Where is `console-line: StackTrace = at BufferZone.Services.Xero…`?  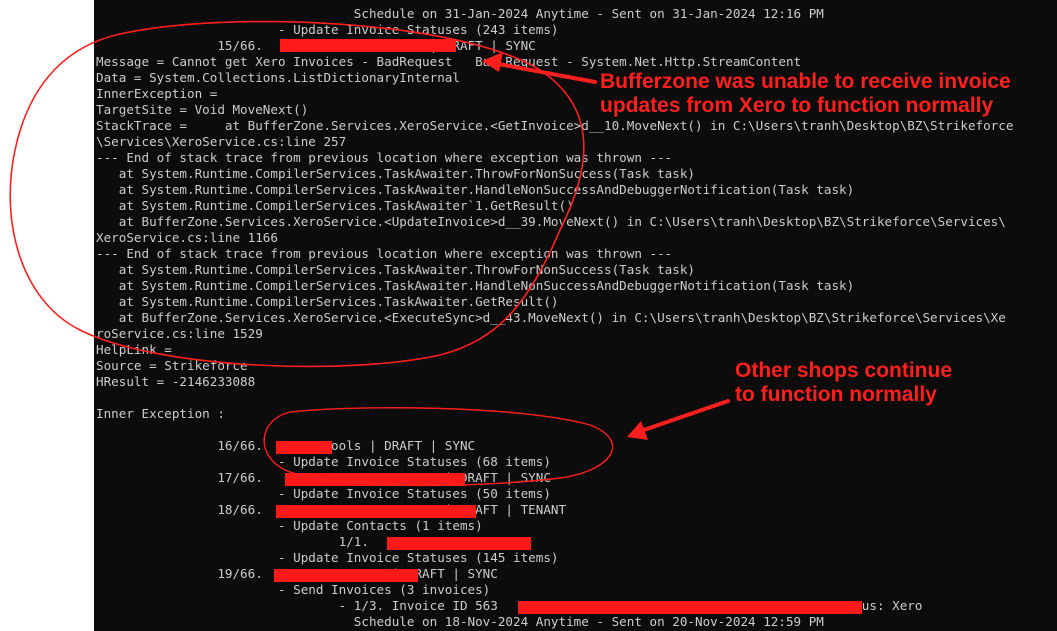 console-line: StackTrace = at BufferZone.Services.Xero… is located at coordinates (555, 125).